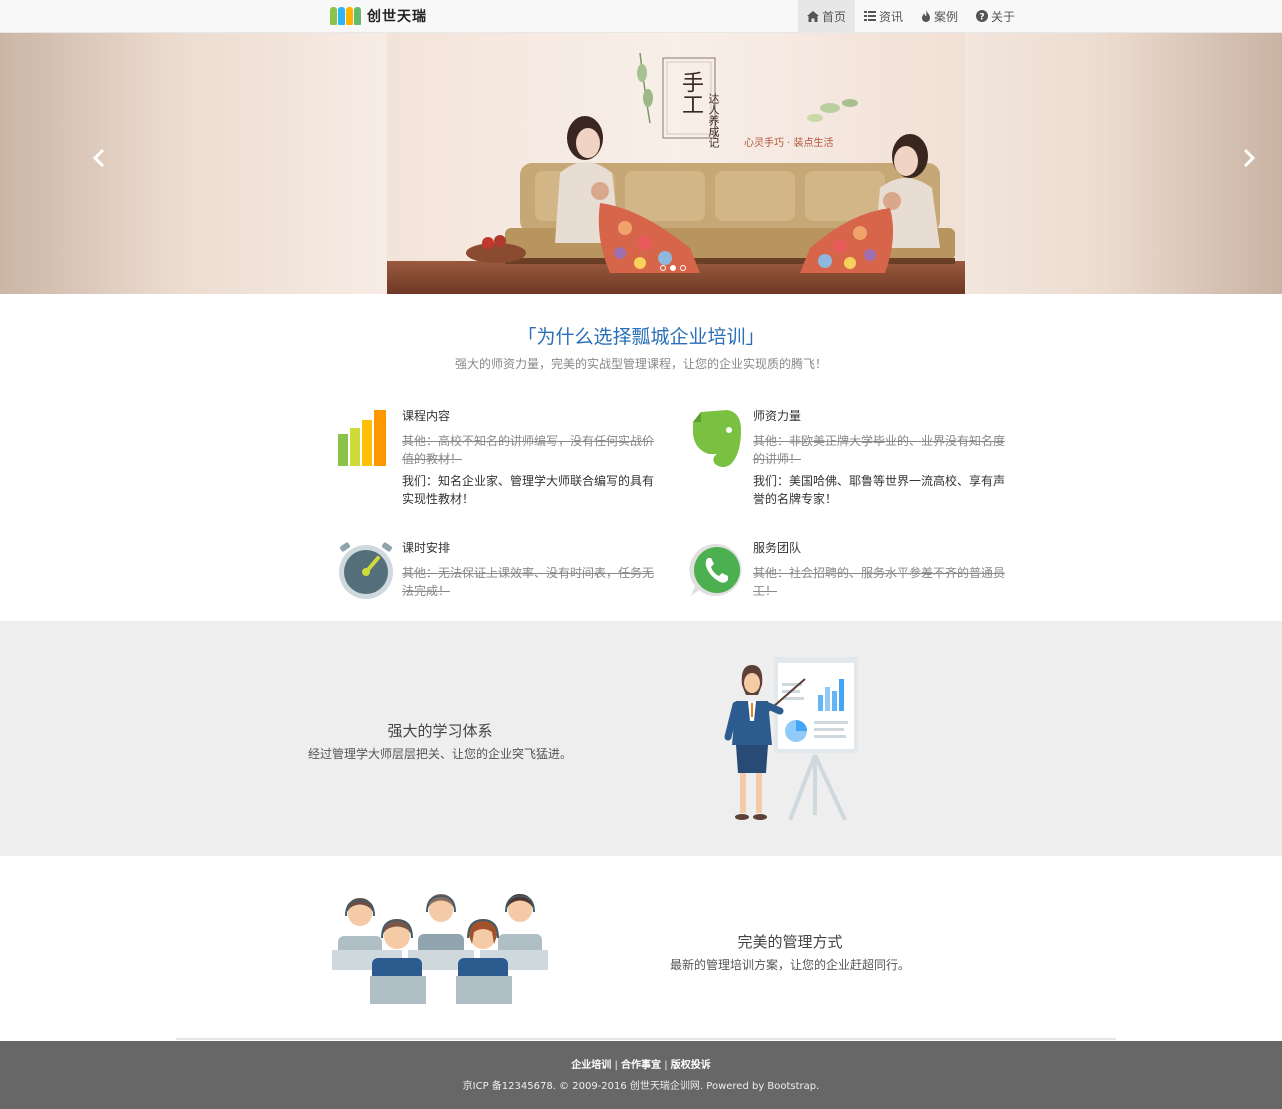 Image resolution: width=1282 pixels, height=1109 pixels. Describe the element at coordinates (646, 1039) in the screenshot. I see `section-divider` at that location.